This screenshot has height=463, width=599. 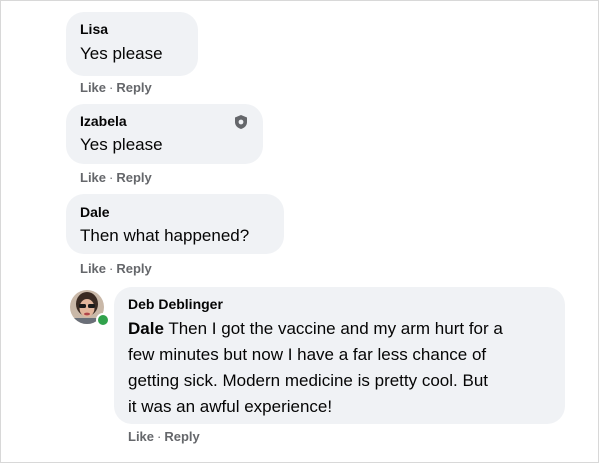 I want to click on shield-icon, so click(x=241, y=122).